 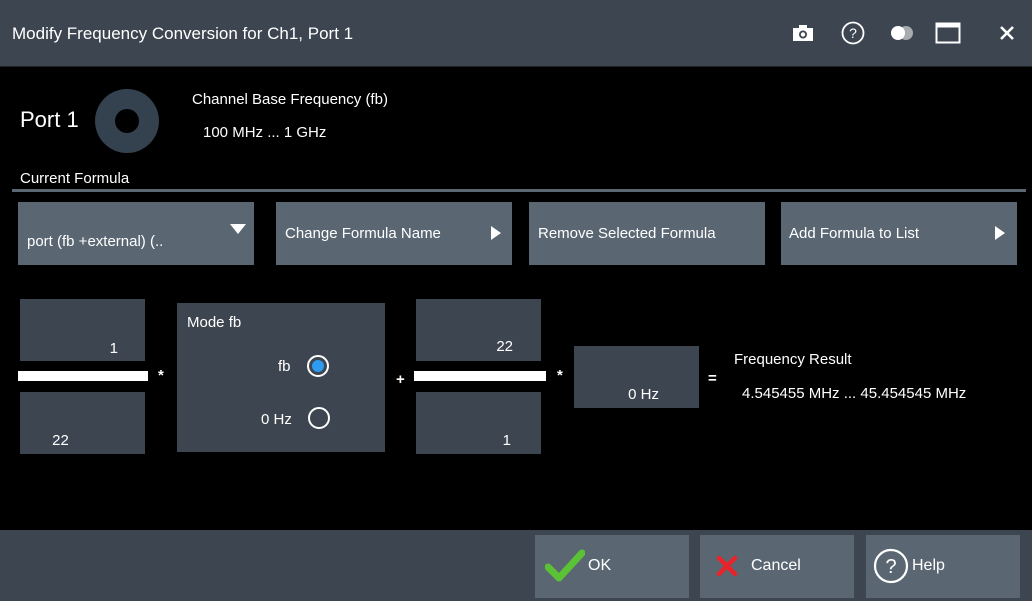 I want to click on mode-fb-group: Mode fb fb 0 Hz, so click(x=281, y=377).